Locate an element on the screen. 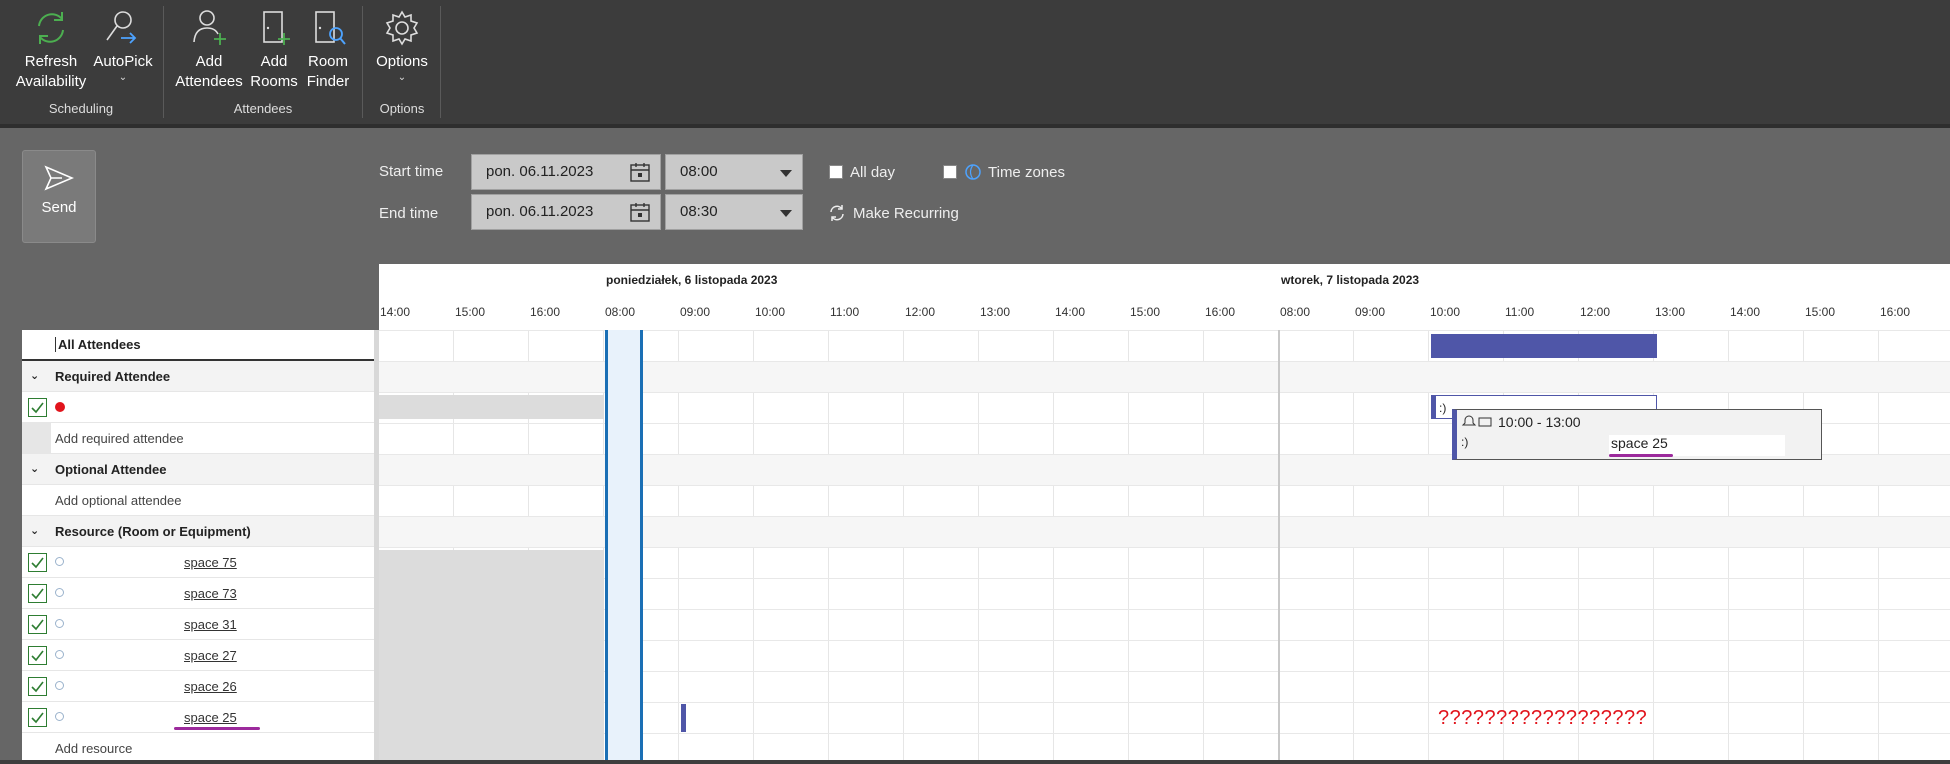  attendee-checkbox is located at coordinates (37, 407).